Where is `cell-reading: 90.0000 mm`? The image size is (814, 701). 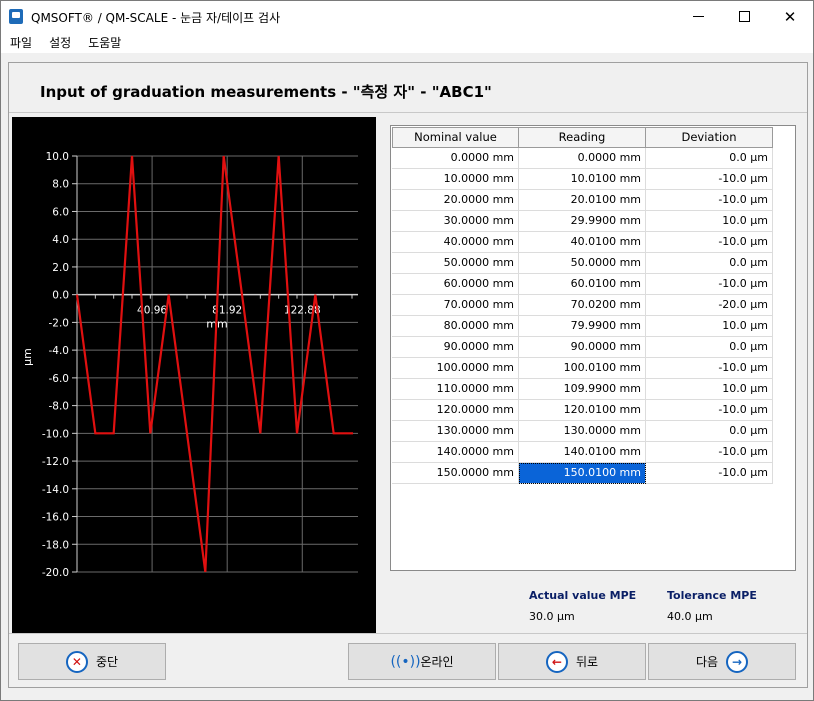 cell-reading: 90.0000 mm is located at coordinates (582, 347).